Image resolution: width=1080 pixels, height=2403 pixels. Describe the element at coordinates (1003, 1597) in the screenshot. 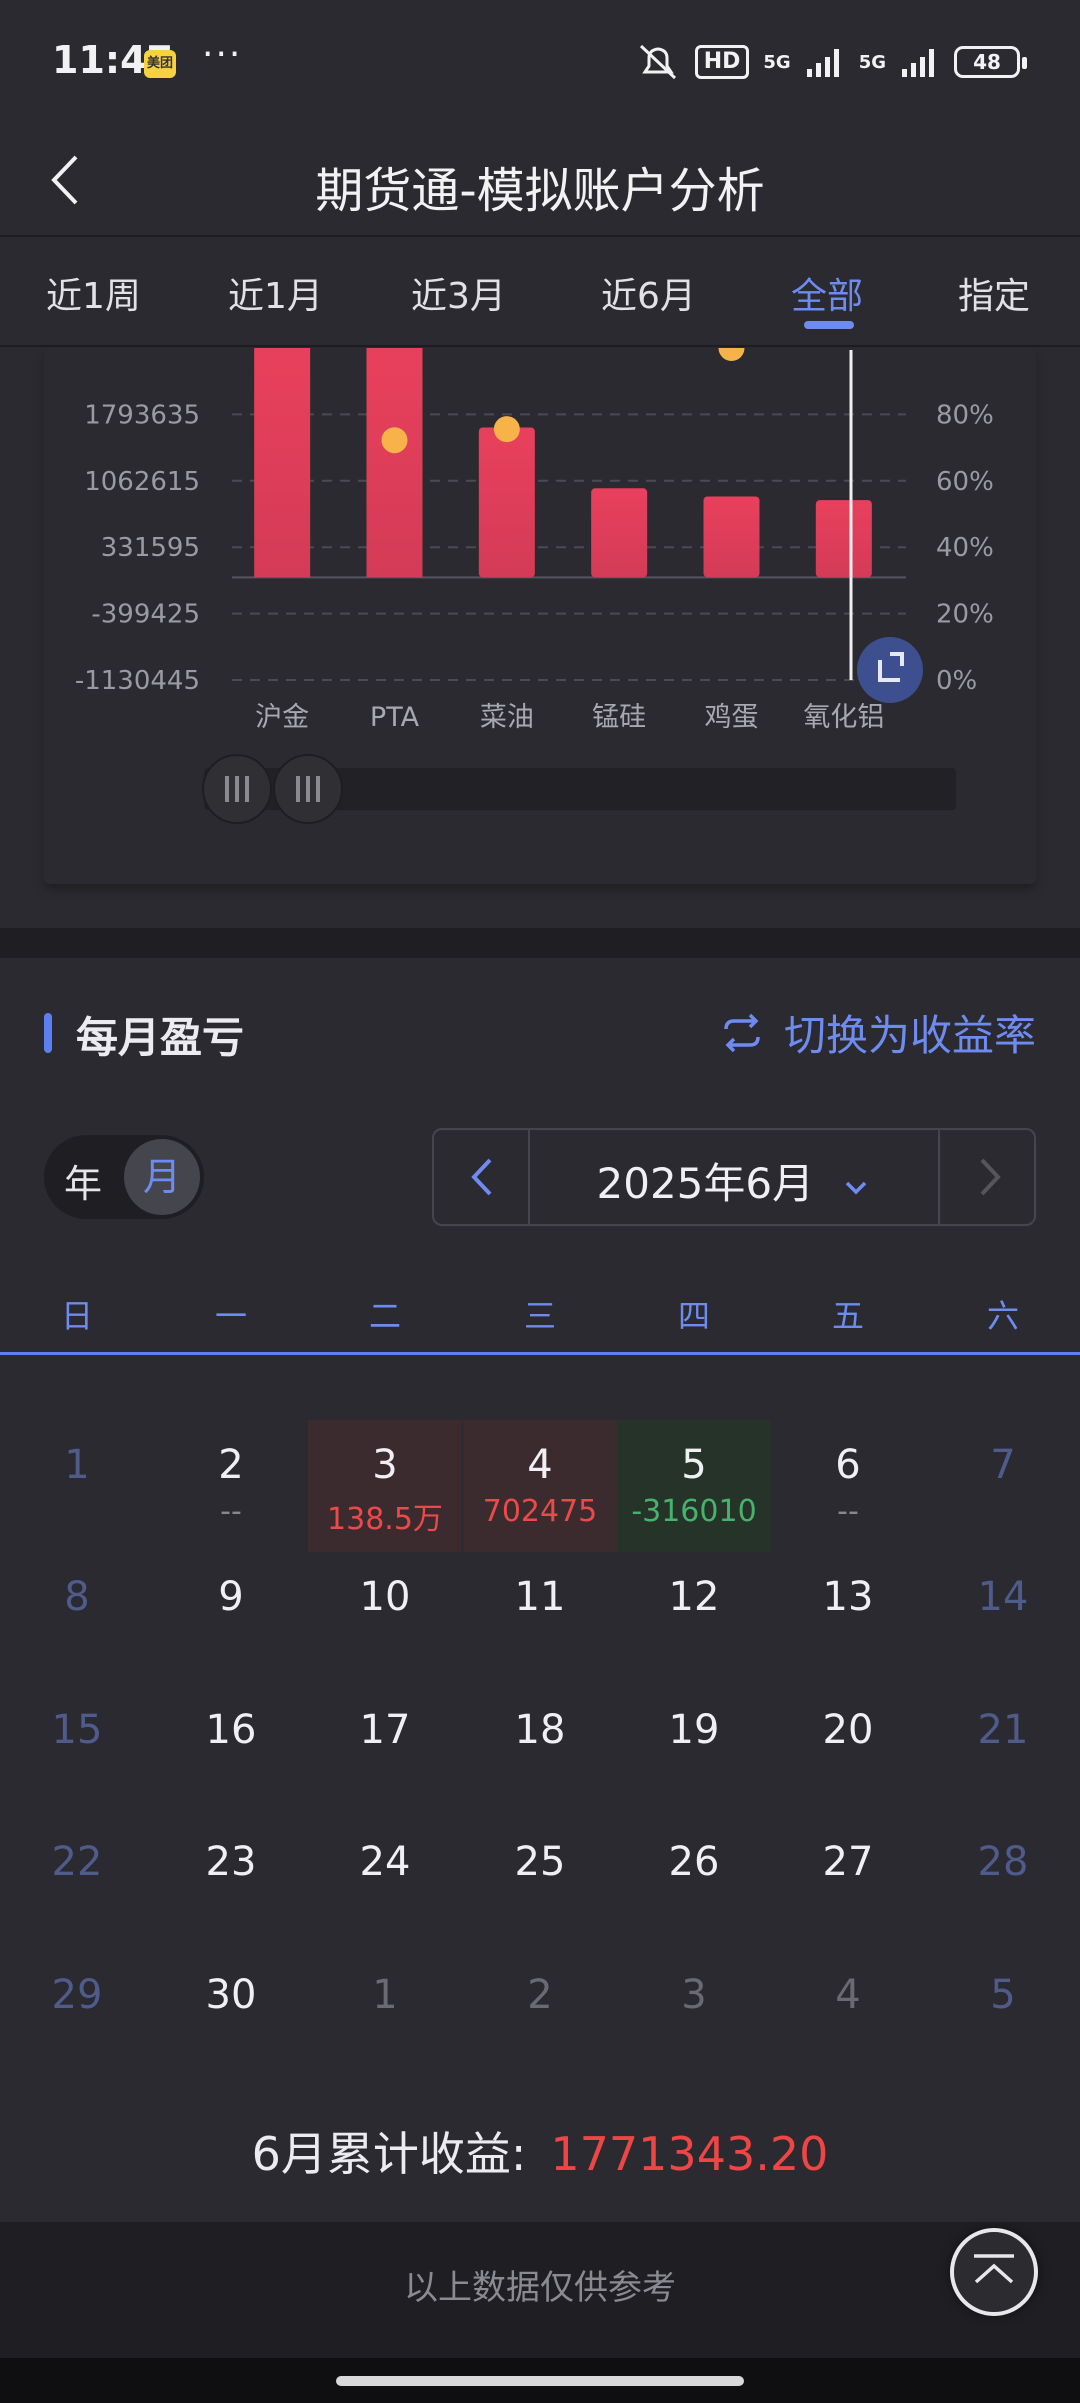

I see `calendar-day-number: 14` at that location.